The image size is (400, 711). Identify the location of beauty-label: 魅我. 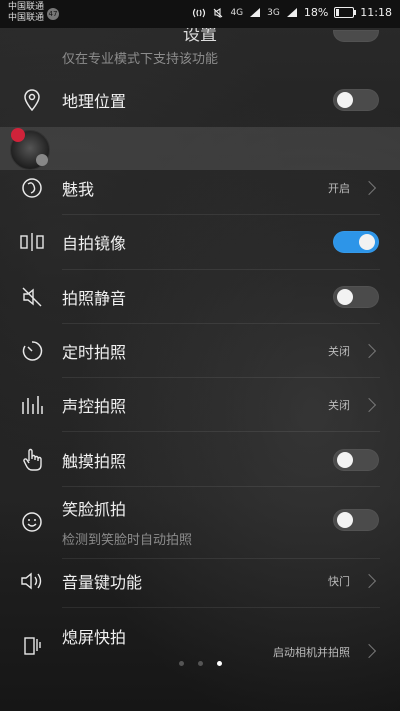
(78, 189).